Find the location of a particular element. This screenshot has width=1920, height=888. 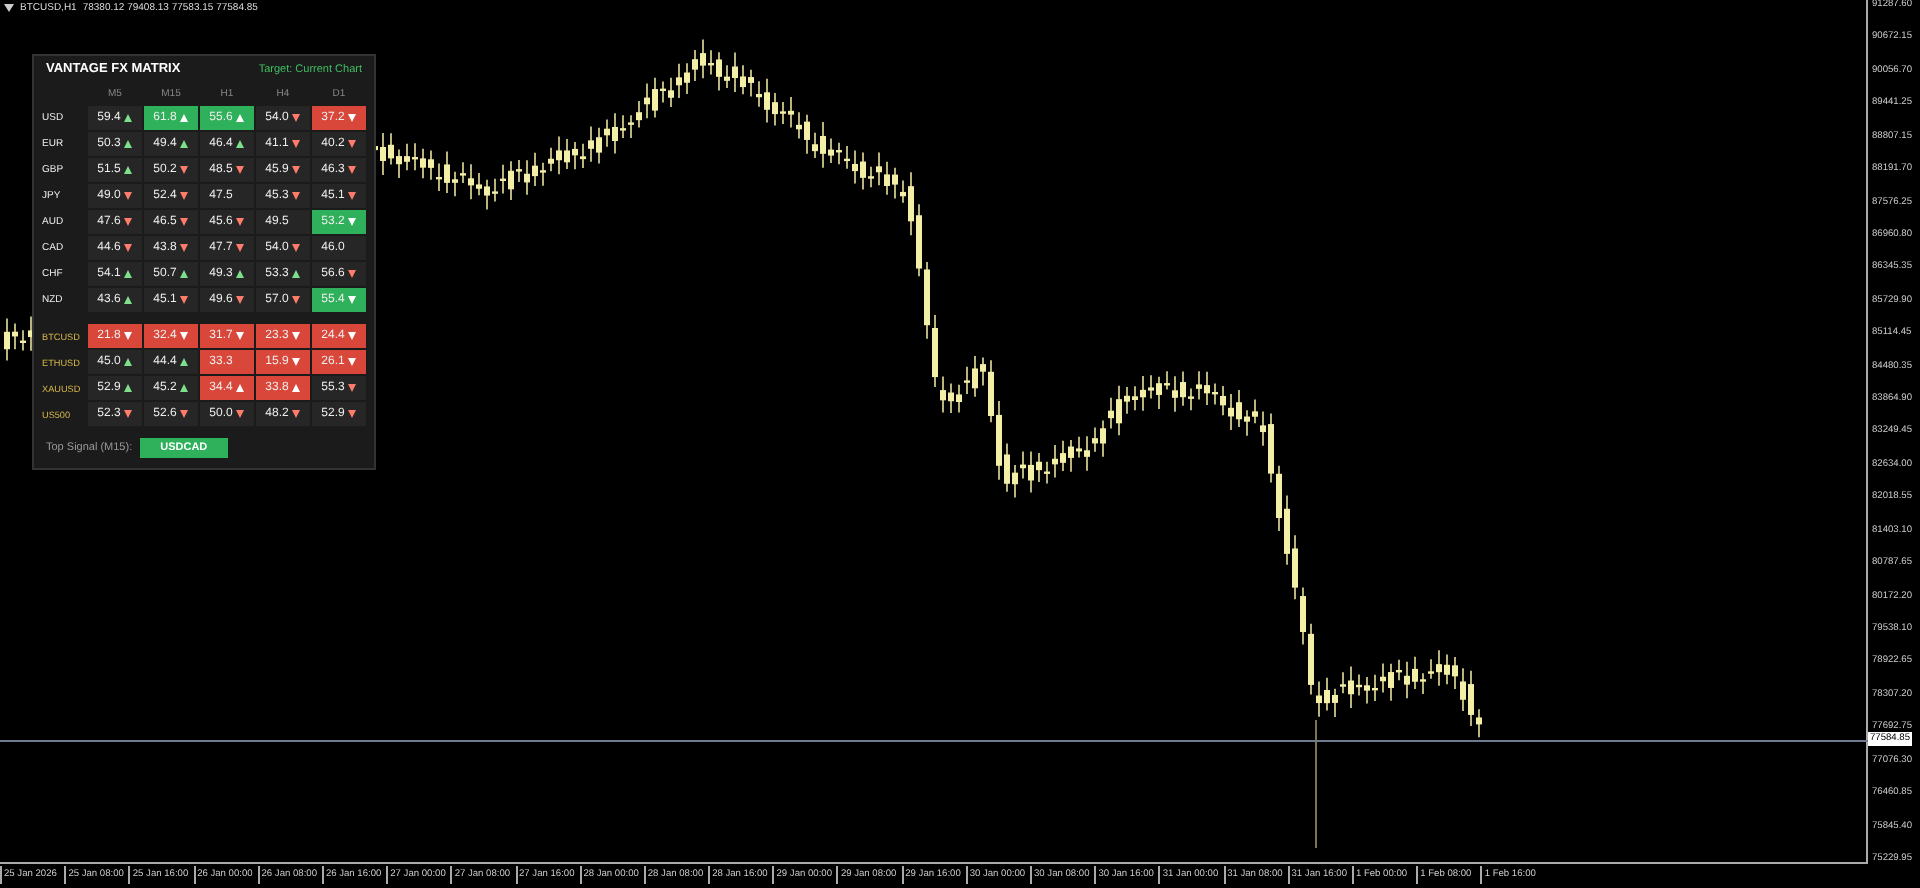

dropdown-icon is located at coordinates (9, 8).